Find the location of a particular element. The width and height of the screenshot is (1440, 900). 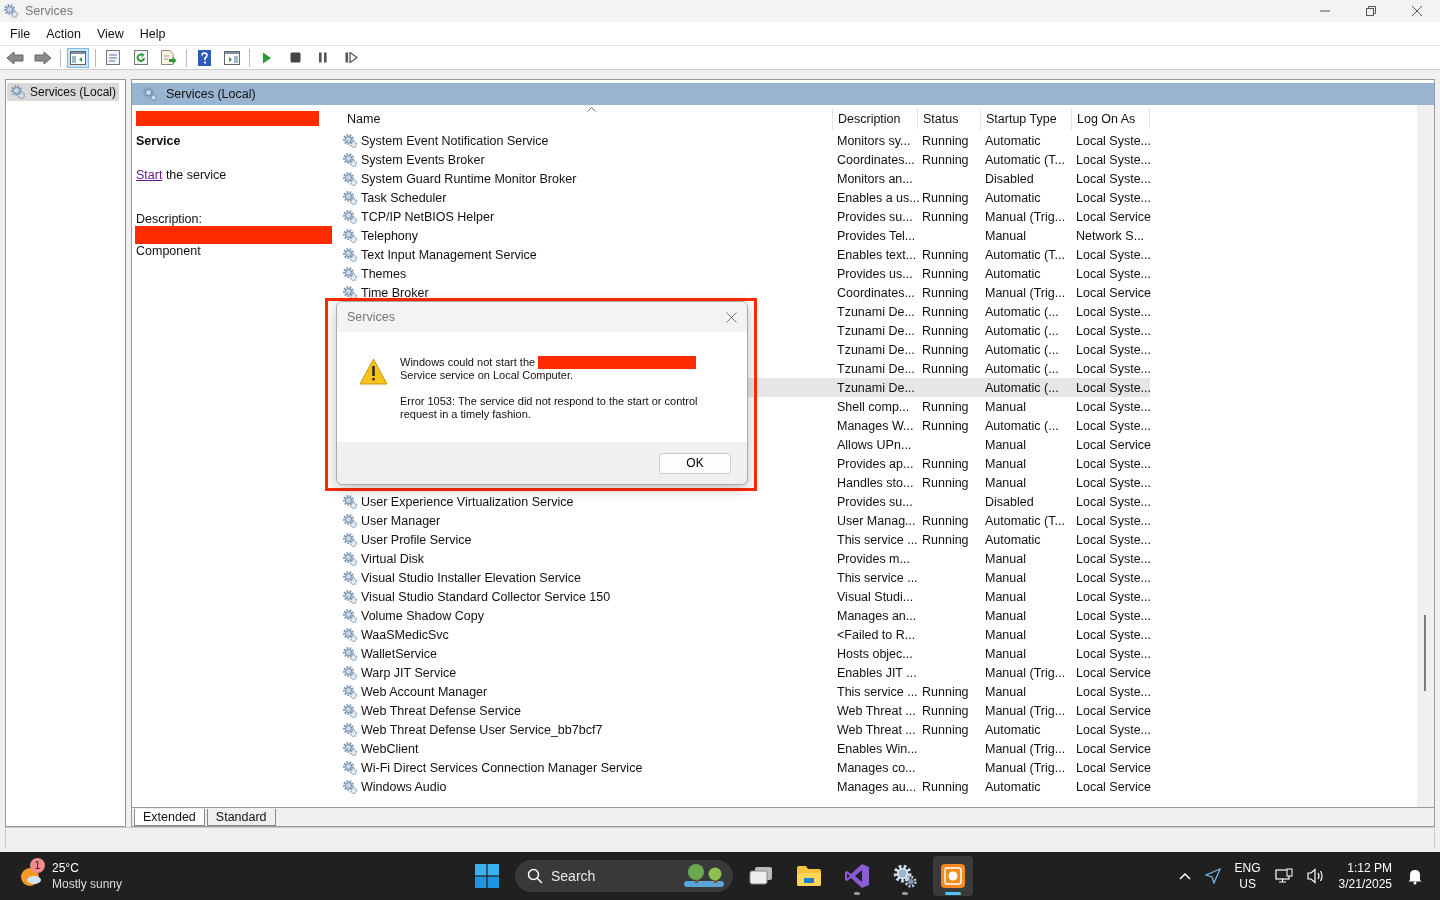

clock-date: 3/21/2025 is located at coordinates (1365, 884).